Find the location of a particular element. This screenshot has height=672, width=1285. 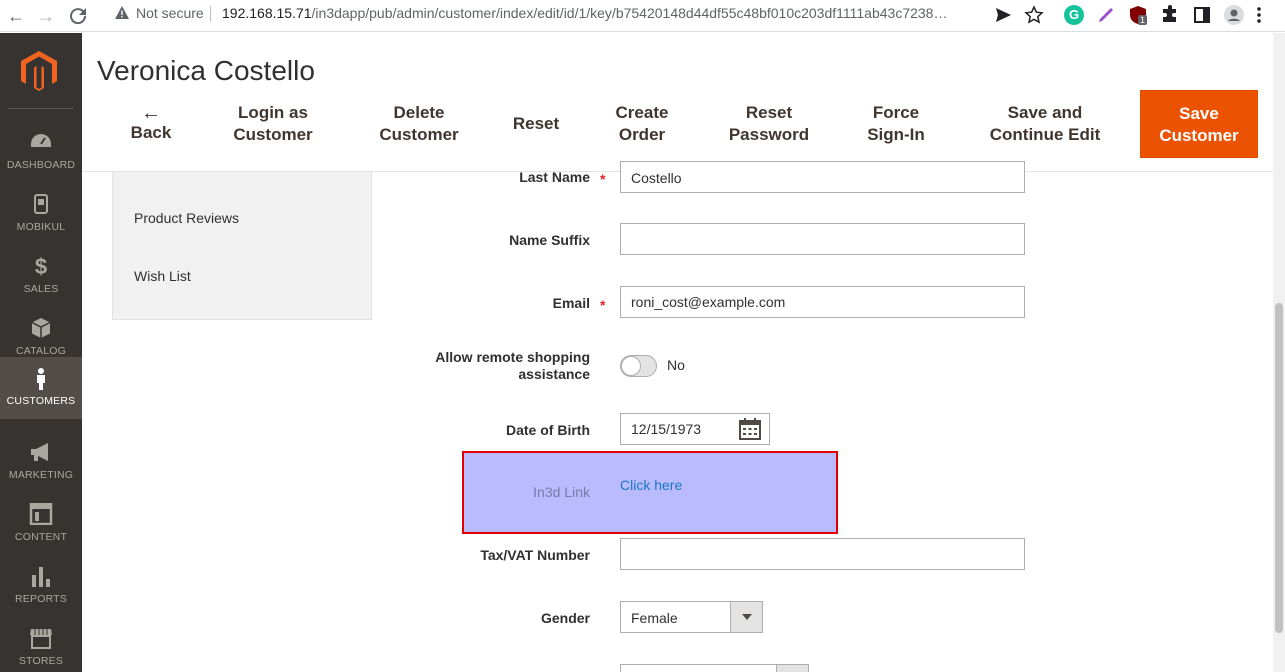

sidebar-item-content: CONTENT is located at coordinates (41, 524).